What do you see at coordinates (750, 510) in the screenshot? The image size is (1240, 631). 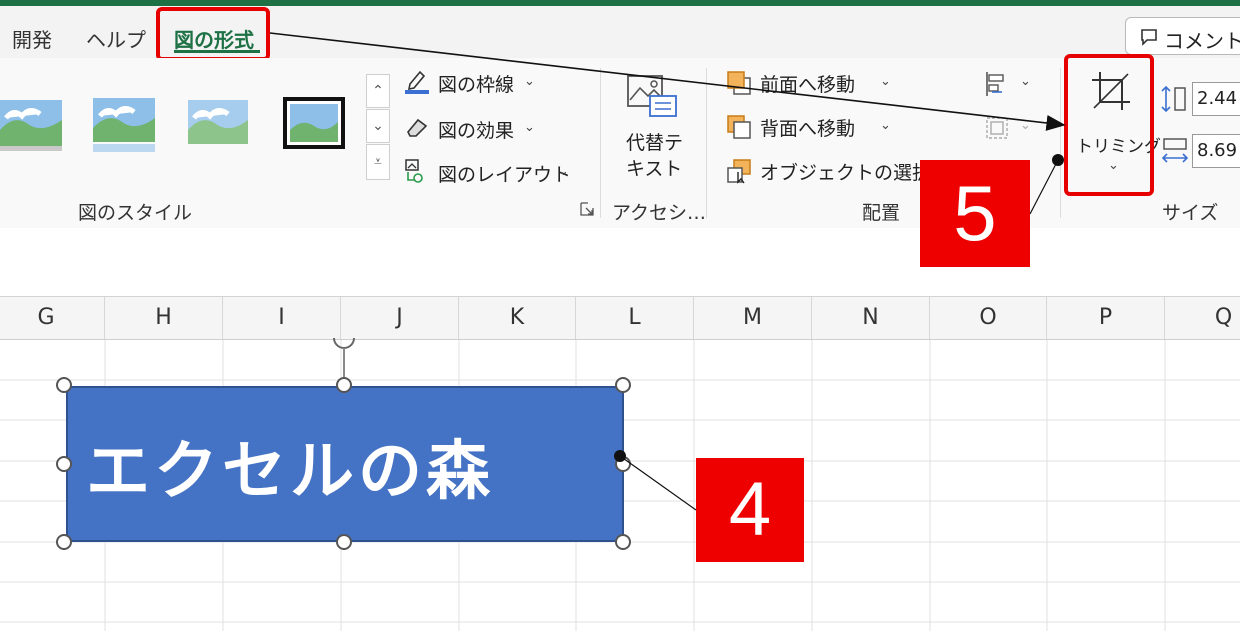 I see `step-number-4: 4` at bounding box center [750, 510].